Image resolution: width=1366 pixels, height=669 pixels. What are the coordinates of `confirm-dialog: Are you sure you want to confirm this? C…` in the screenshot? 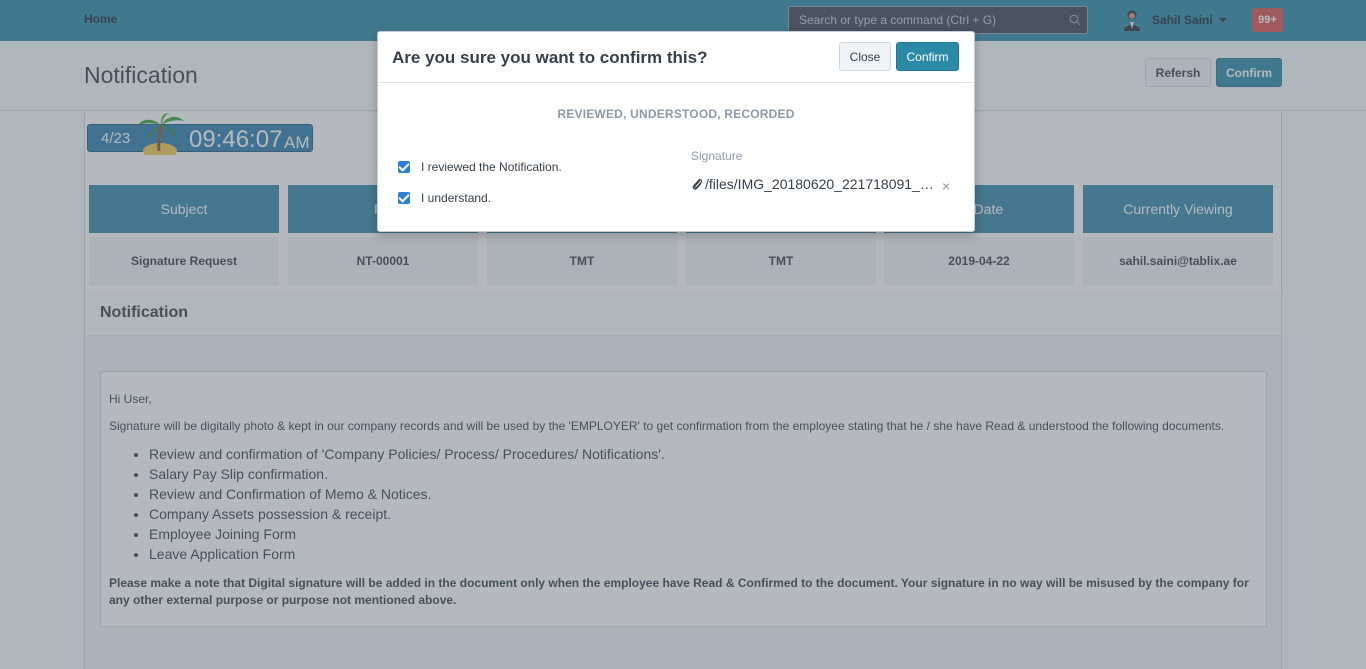 It's located at (676, 131).